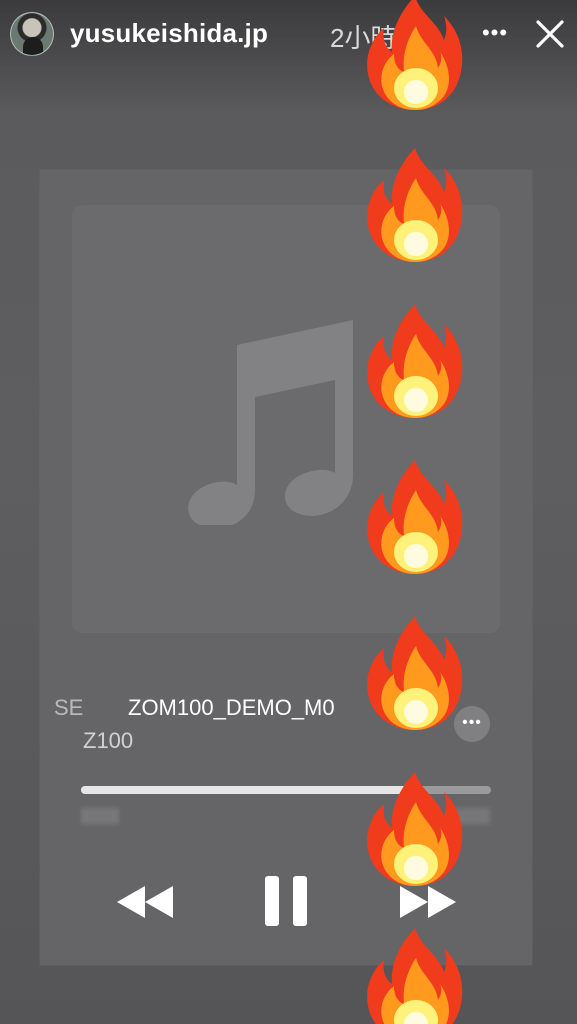  I want to click on music-note-icon, so click(270, 422).